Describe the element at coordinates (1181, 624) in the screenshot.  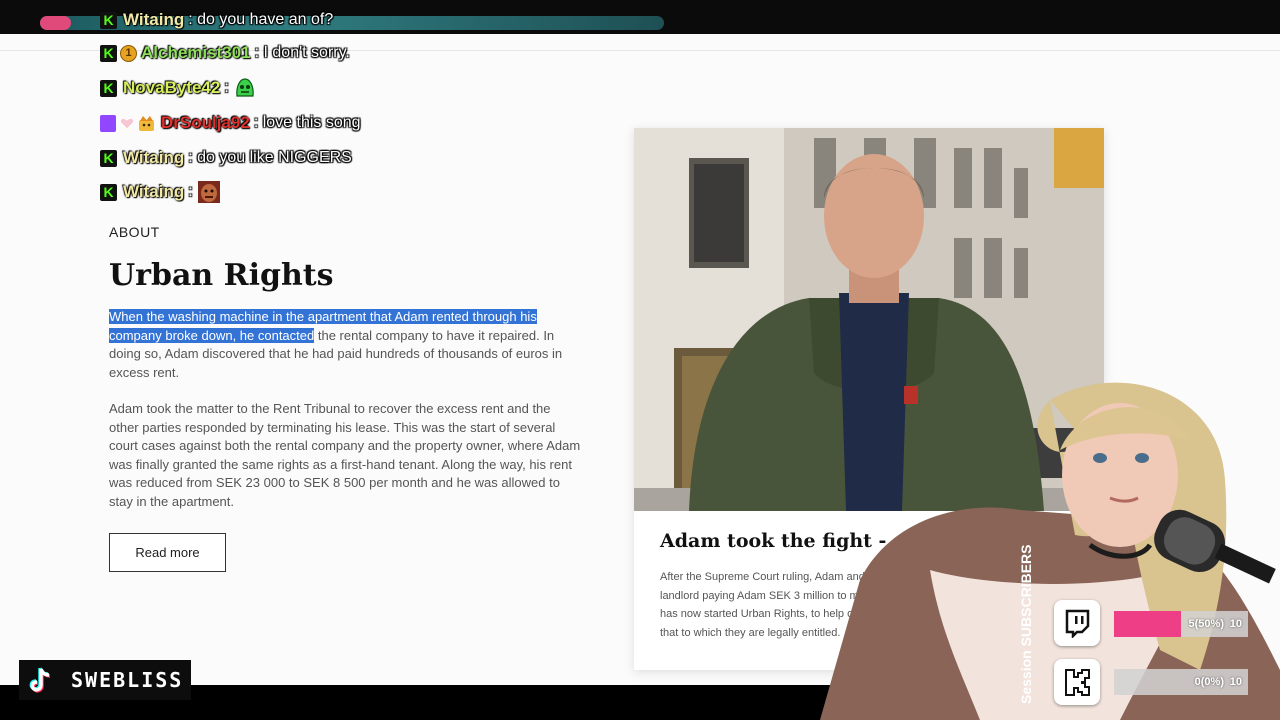
I see `twitch-subs-progress-bar: 5(50%) 10` at that location.